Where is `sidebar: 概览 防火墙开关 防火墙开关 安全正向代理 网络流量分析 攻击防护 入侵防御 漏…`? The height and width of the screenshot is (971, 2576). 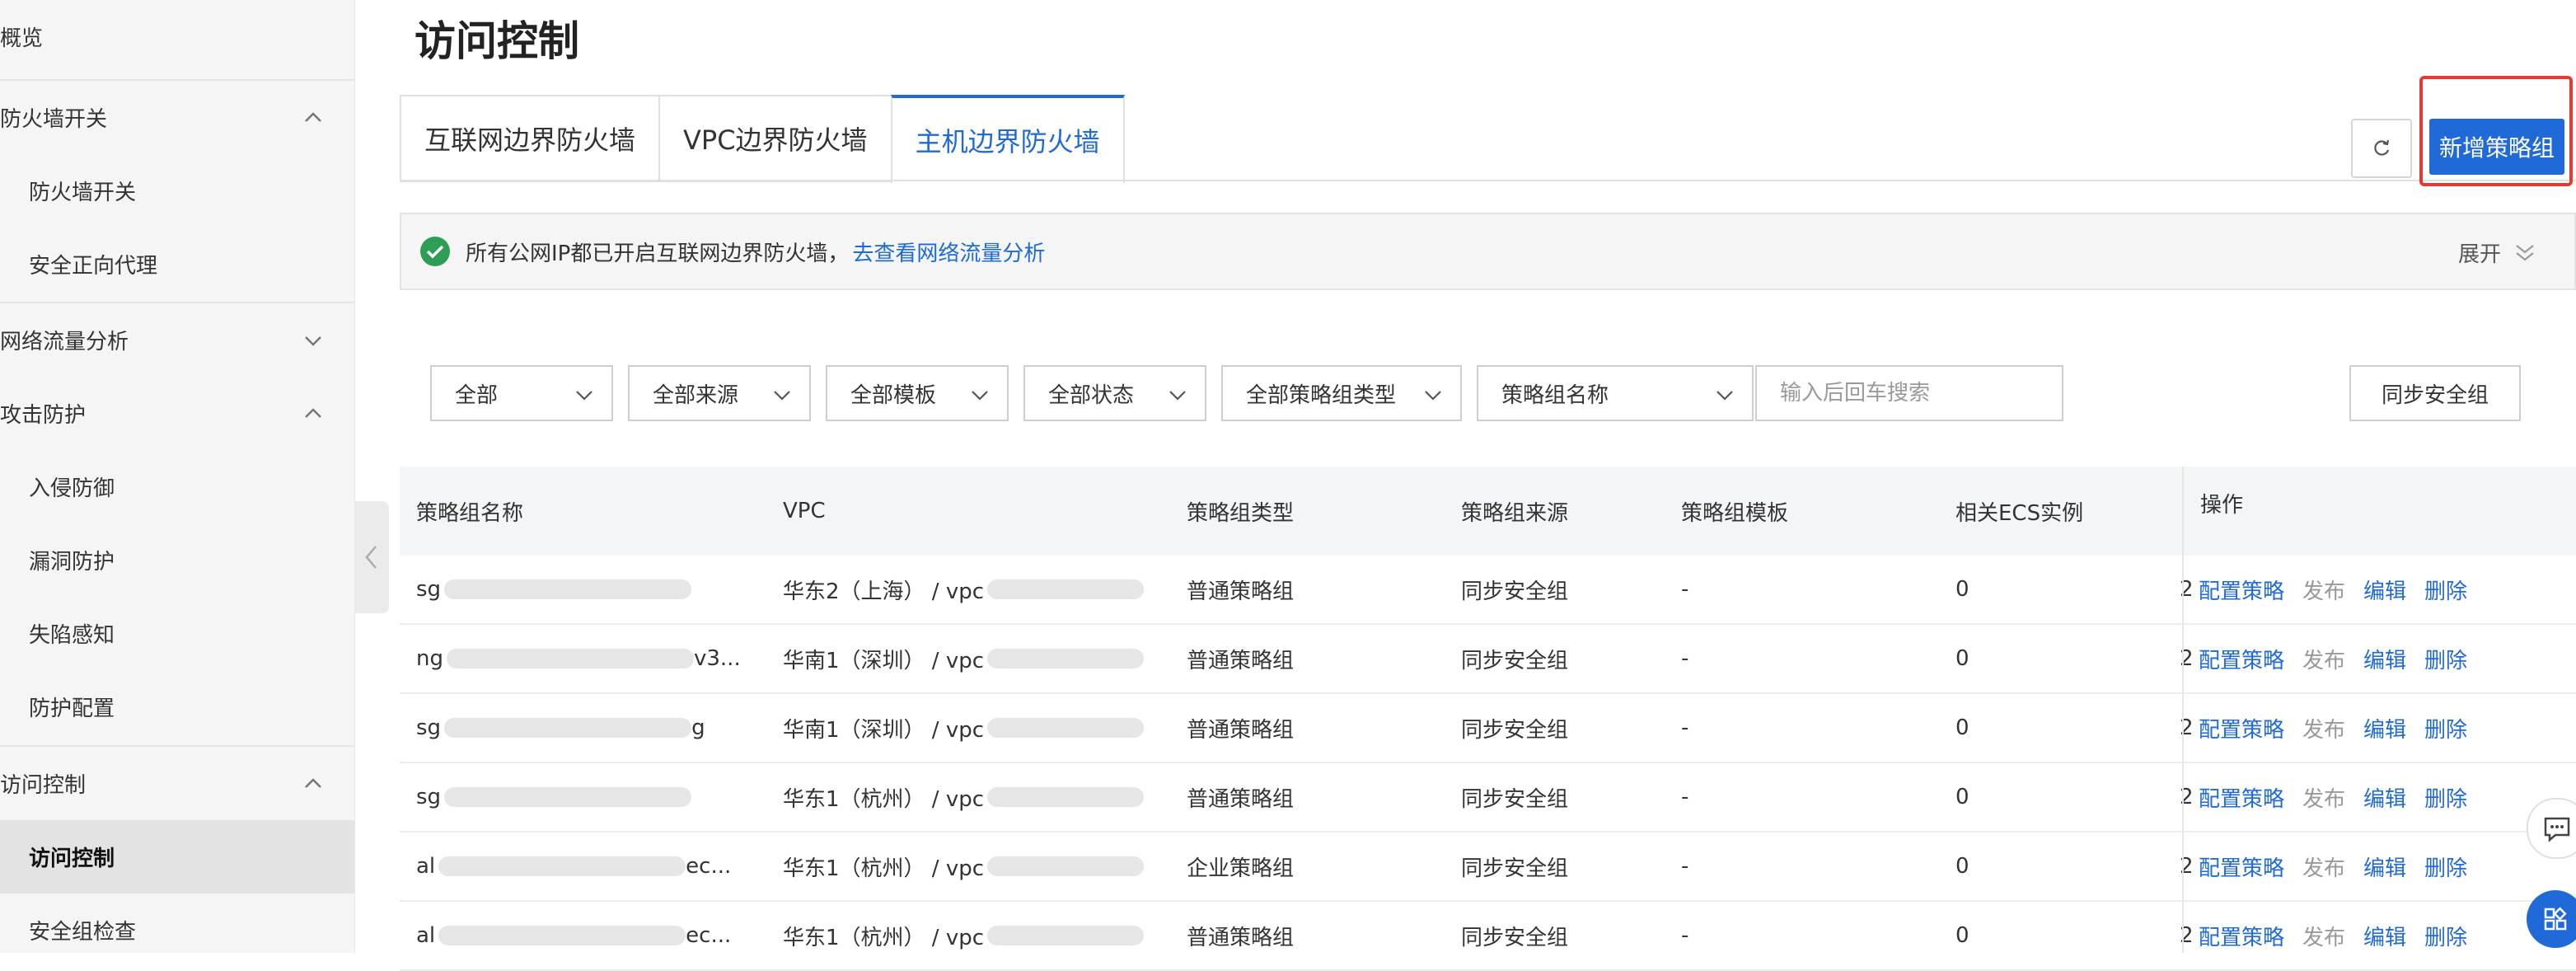
sidebar: 概览 防火墙开关 防火墙开关 安全正向代理 网络流量分析 攻击防护 入侵防御 漏… is located at coordinates (177, 476).